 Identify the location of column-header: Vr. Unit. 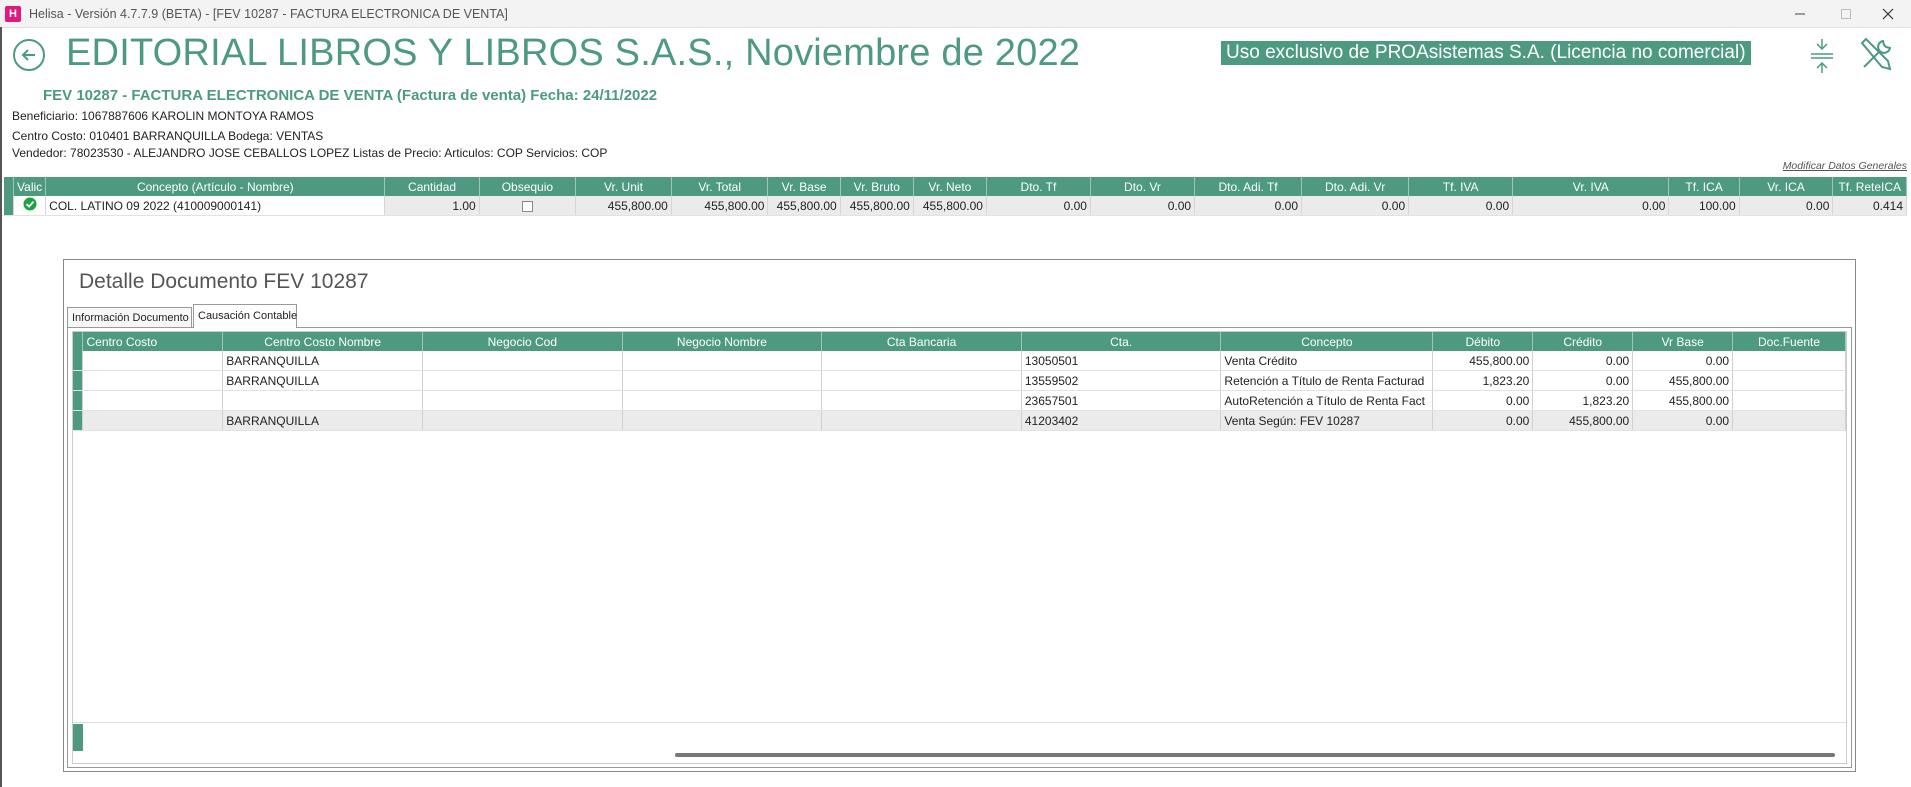
(623, 186).